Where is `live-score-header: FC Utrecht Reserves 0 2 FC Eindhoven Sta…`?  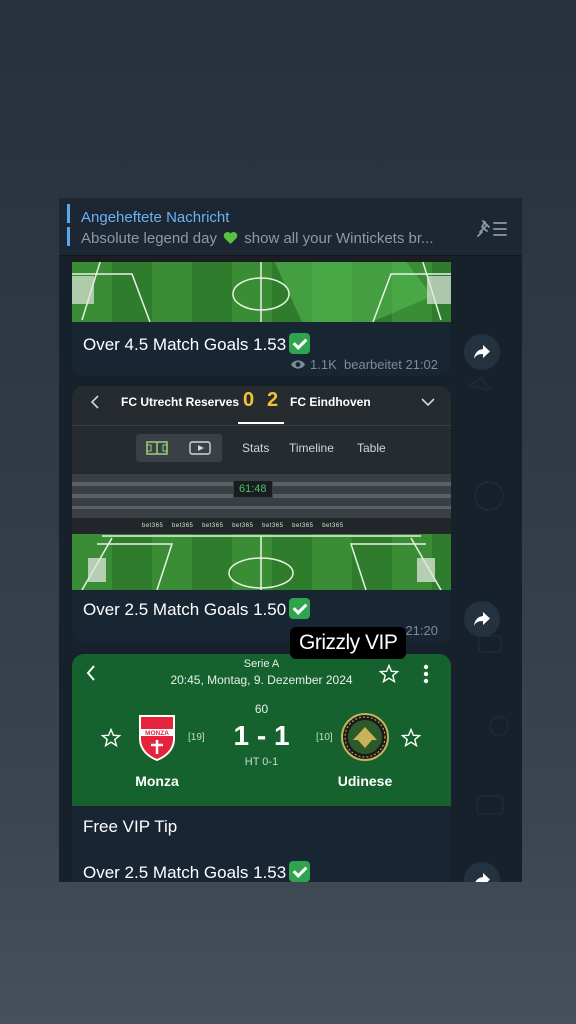
live-score-header: FC Utrecht Reserves 0 2 FC Eindhoven Sta… is located at coordinates (261, 430).